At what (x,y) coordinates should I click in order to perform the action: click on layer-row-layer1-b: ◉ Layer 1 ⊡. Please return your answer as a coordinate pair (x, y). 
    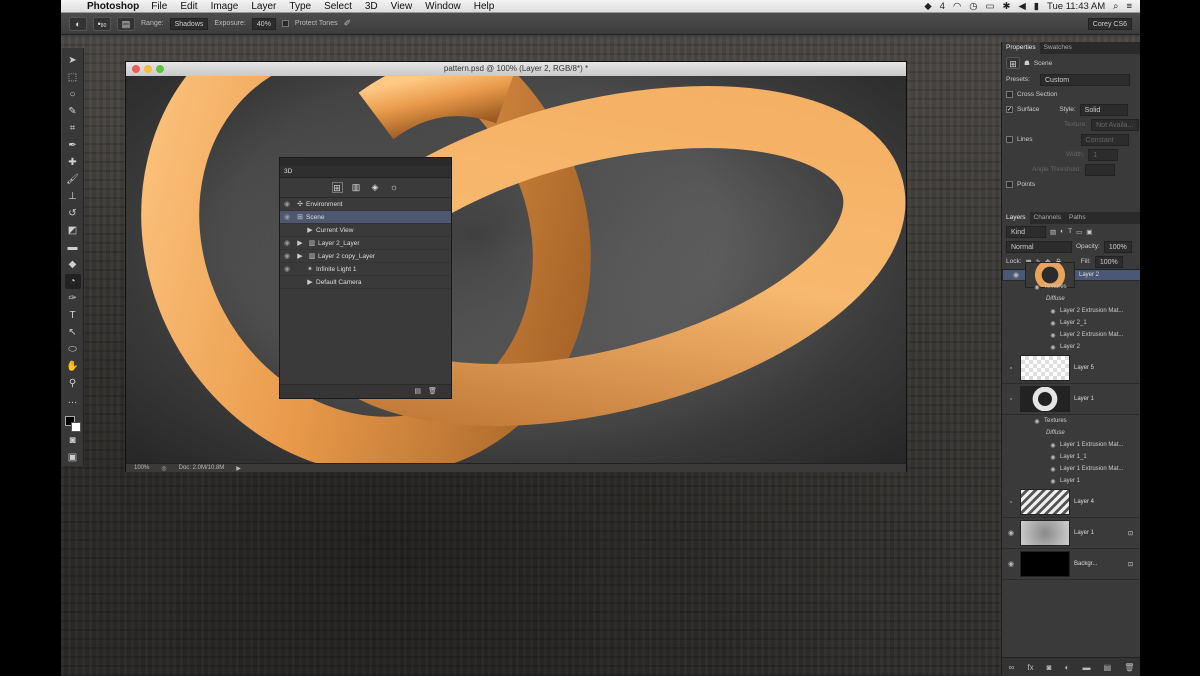
    Looking at the image, I should click on (1071, 533).